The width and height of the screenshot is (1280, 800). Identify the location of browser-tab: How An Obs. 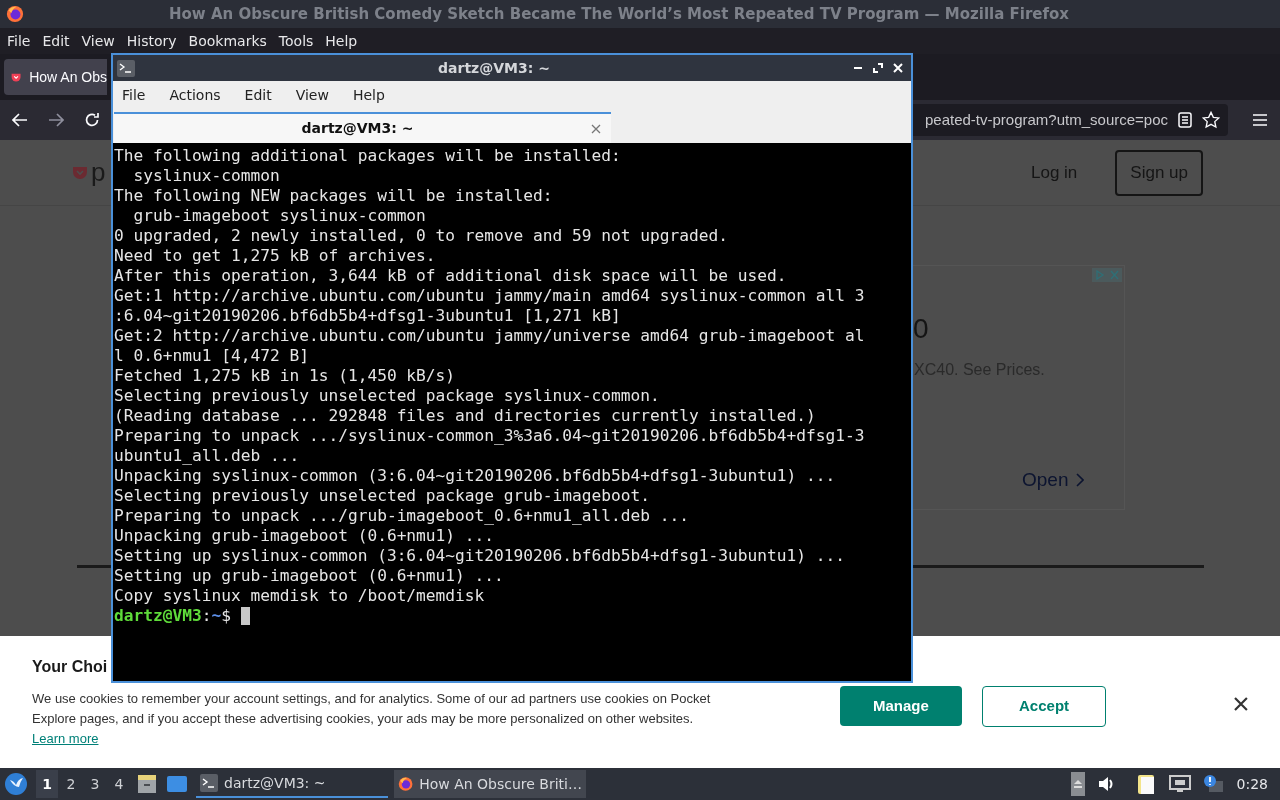
(55, 77).